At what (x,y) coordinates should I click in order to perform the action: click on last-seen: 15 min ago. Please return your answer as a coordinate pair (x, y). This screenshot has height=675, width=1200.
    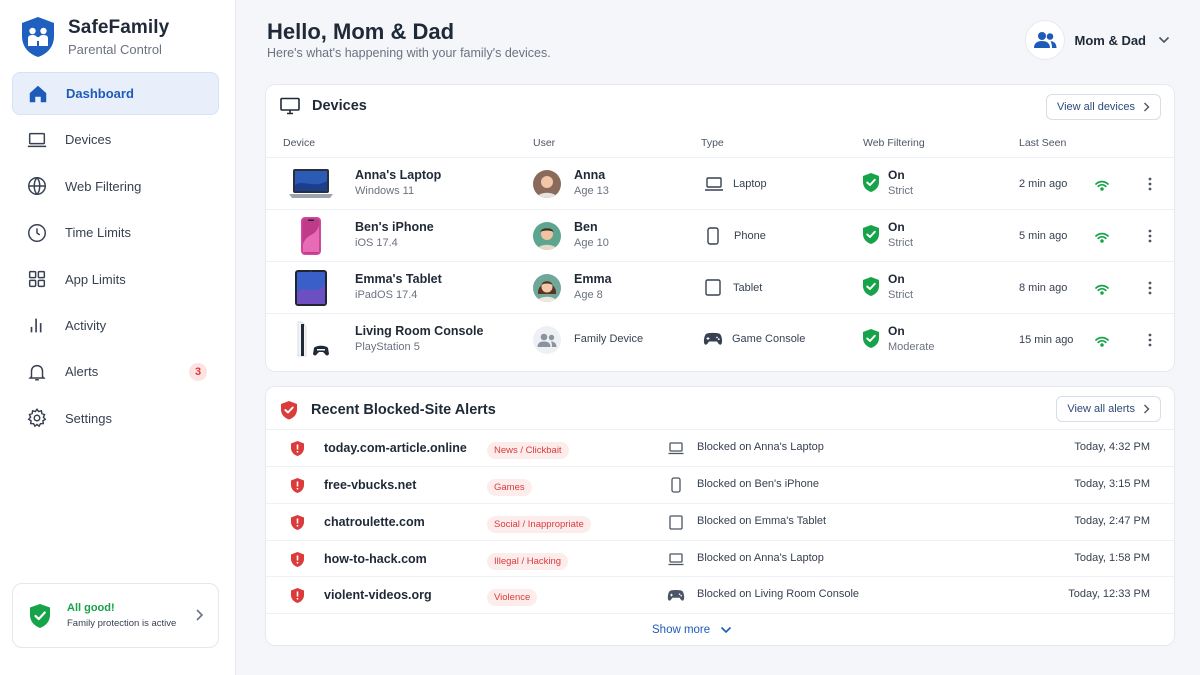
    Looking at the image, I should click on (1046, 340).